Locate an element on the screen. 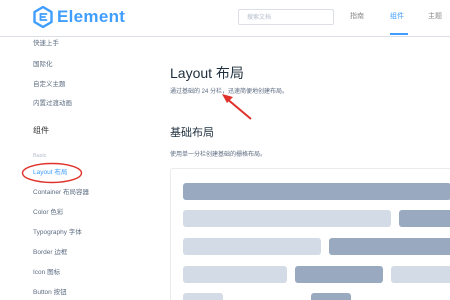 This screenshot has width=450, height=300. sidebar-item-custom-theme: 自定义主题 is located at coordinates (49, 85).